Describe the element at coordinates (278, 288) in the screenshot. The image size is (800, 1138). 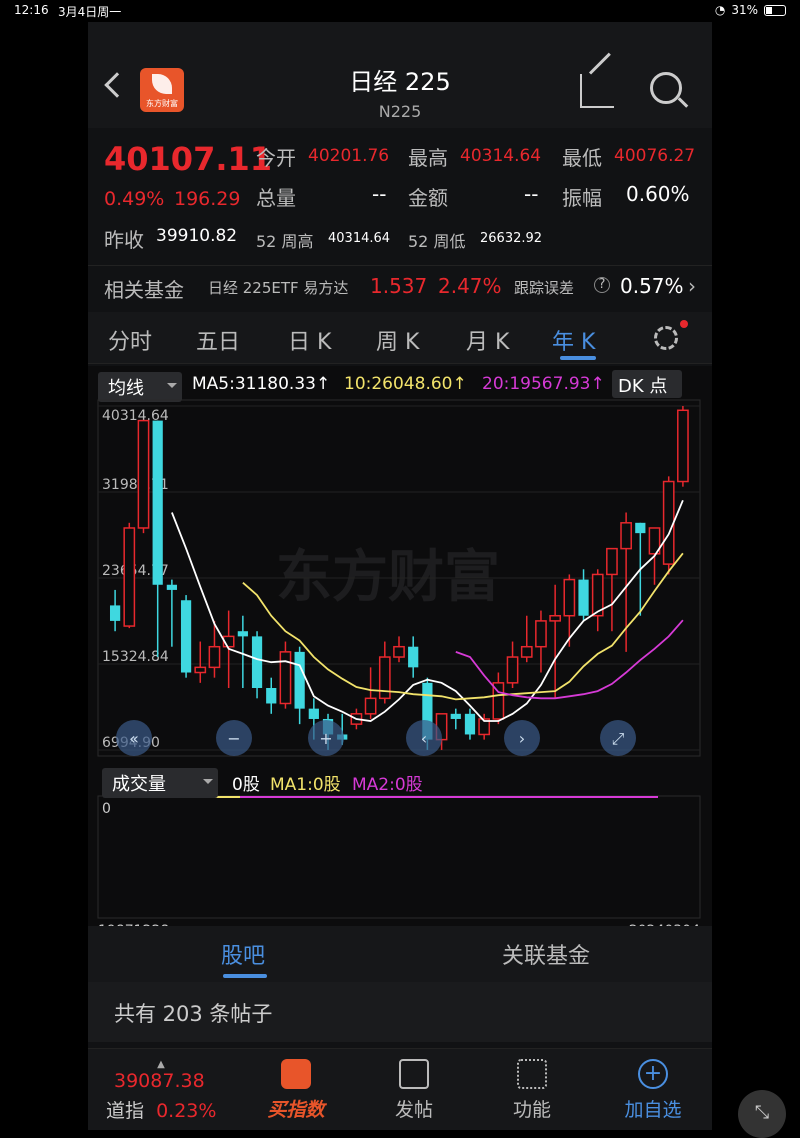
I see `fund-name: 日经 225ETF 易方达` at that location.